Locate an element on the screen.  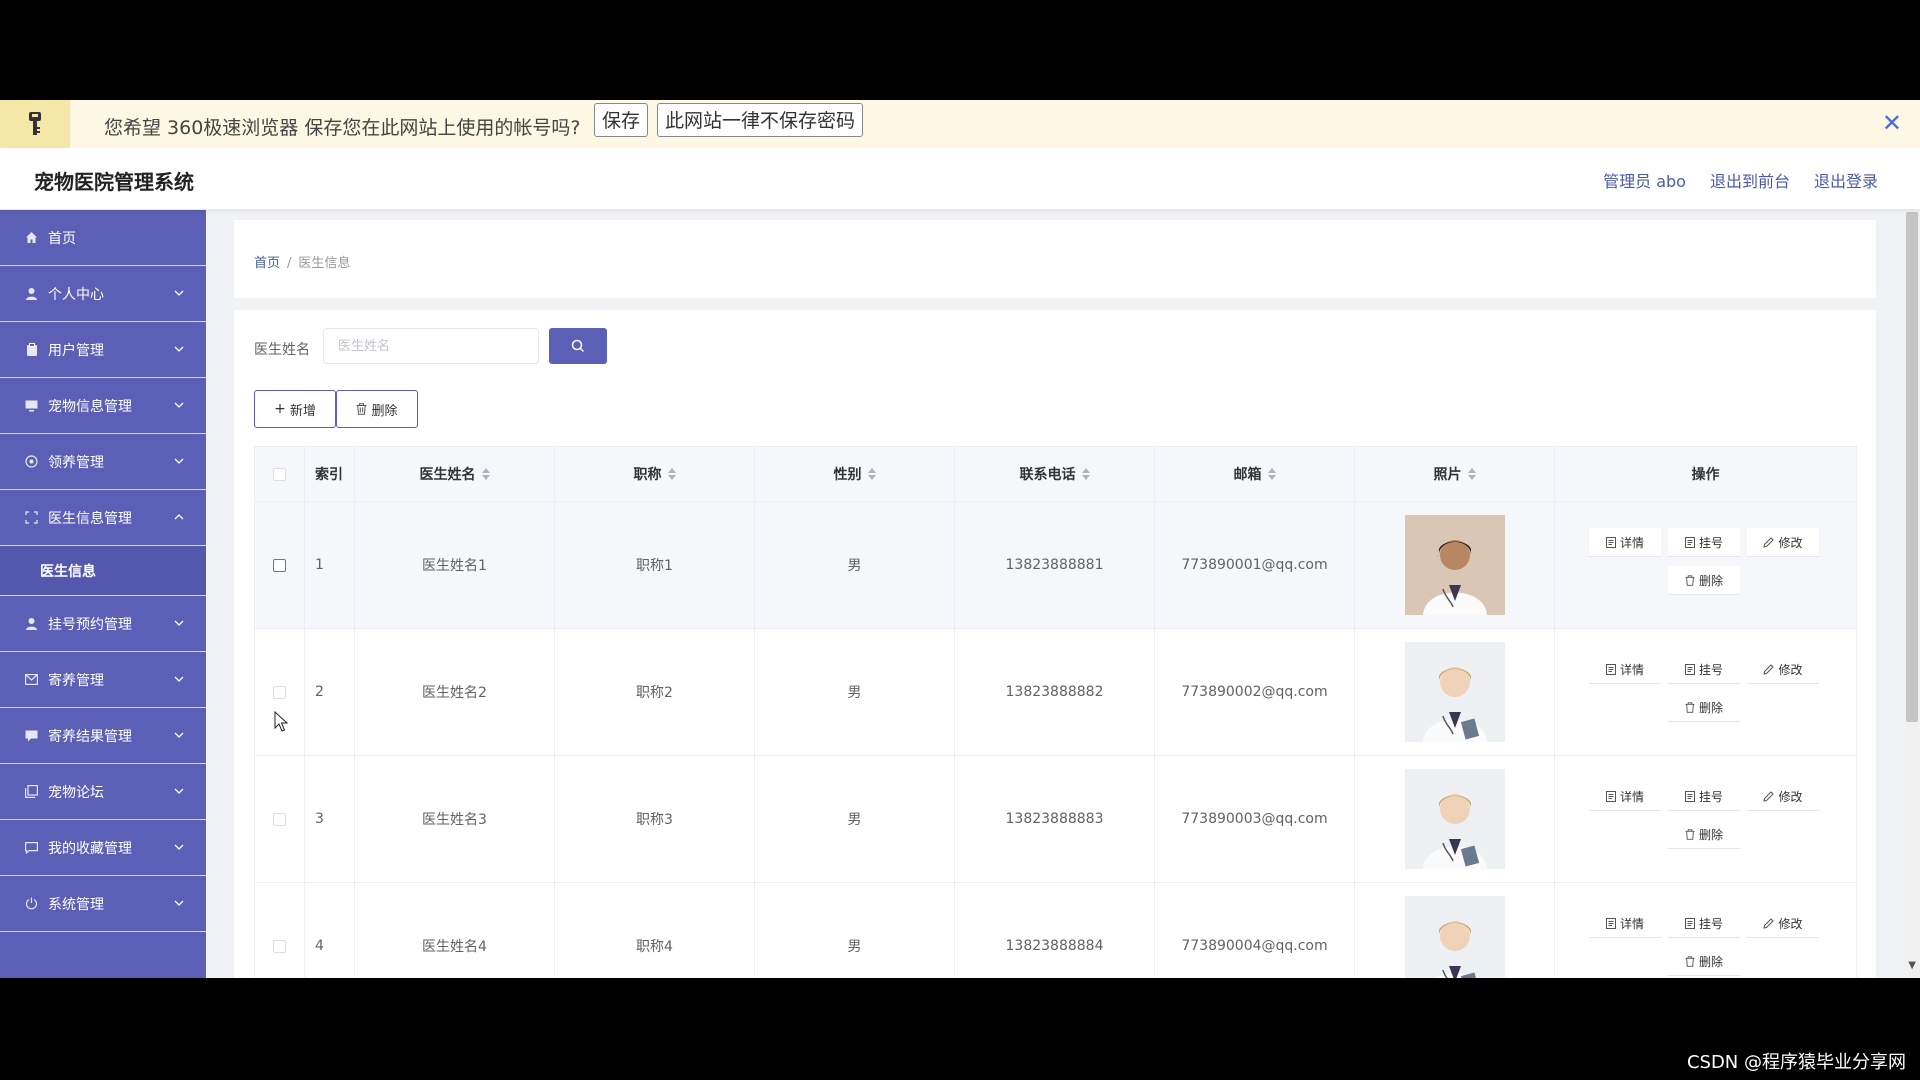
never-save-password-button: 此网站一律不保存密码 is located at coordinates (760, 120).